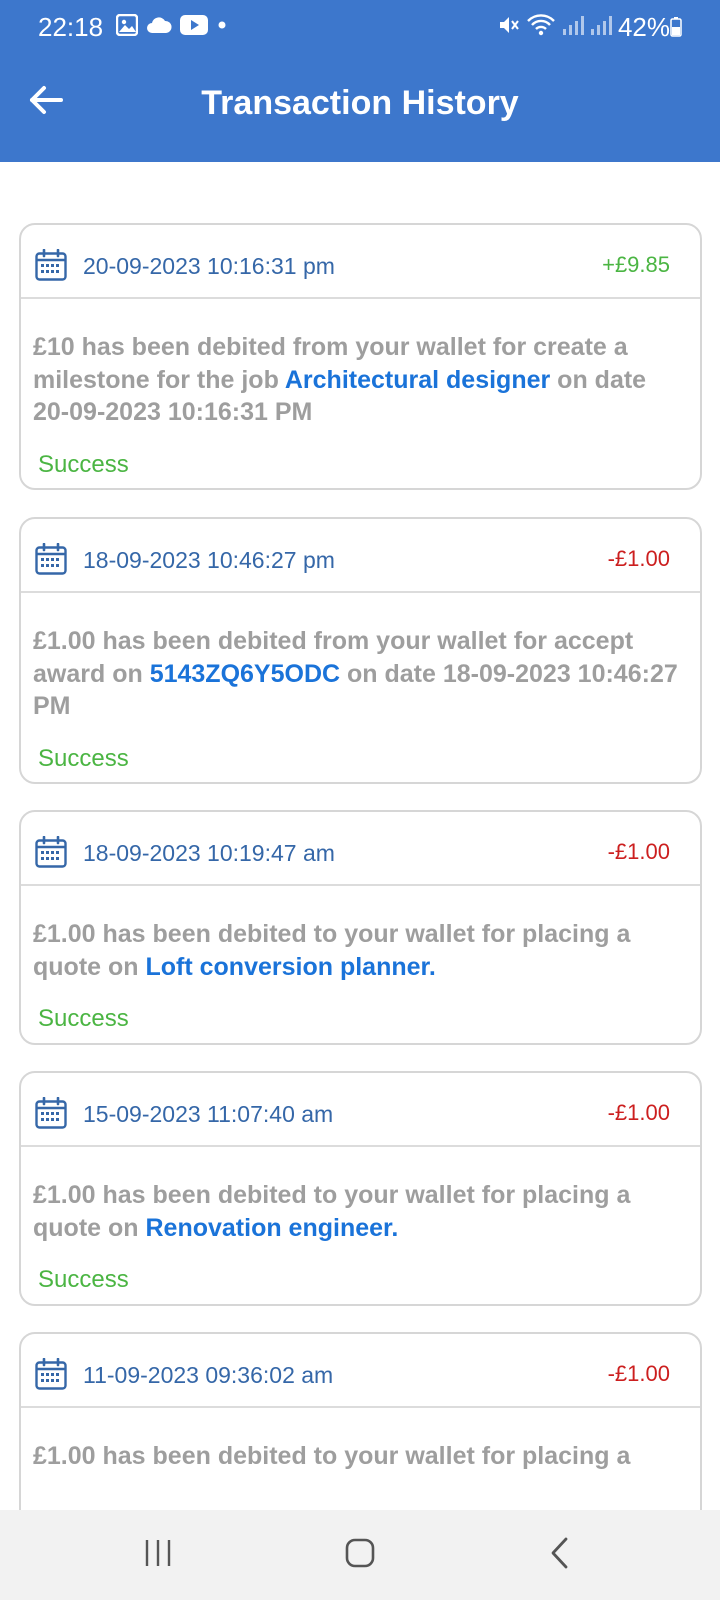 The height and width of the screenshot is (1600, 720). Describe the element at coordinates (360, 103) in the screenshot. I see `page-title: Transaction History` at that location.